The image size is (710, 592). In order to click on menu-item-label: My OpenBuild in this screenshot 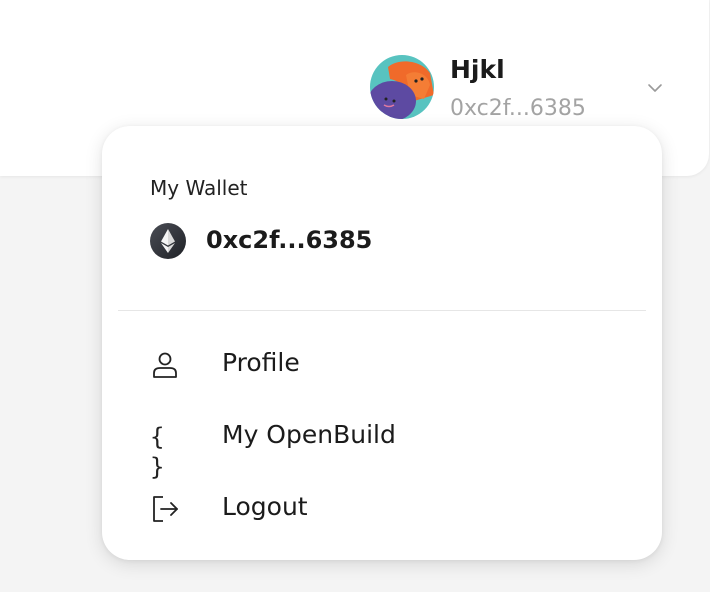, I will do `click(309, 434)`.